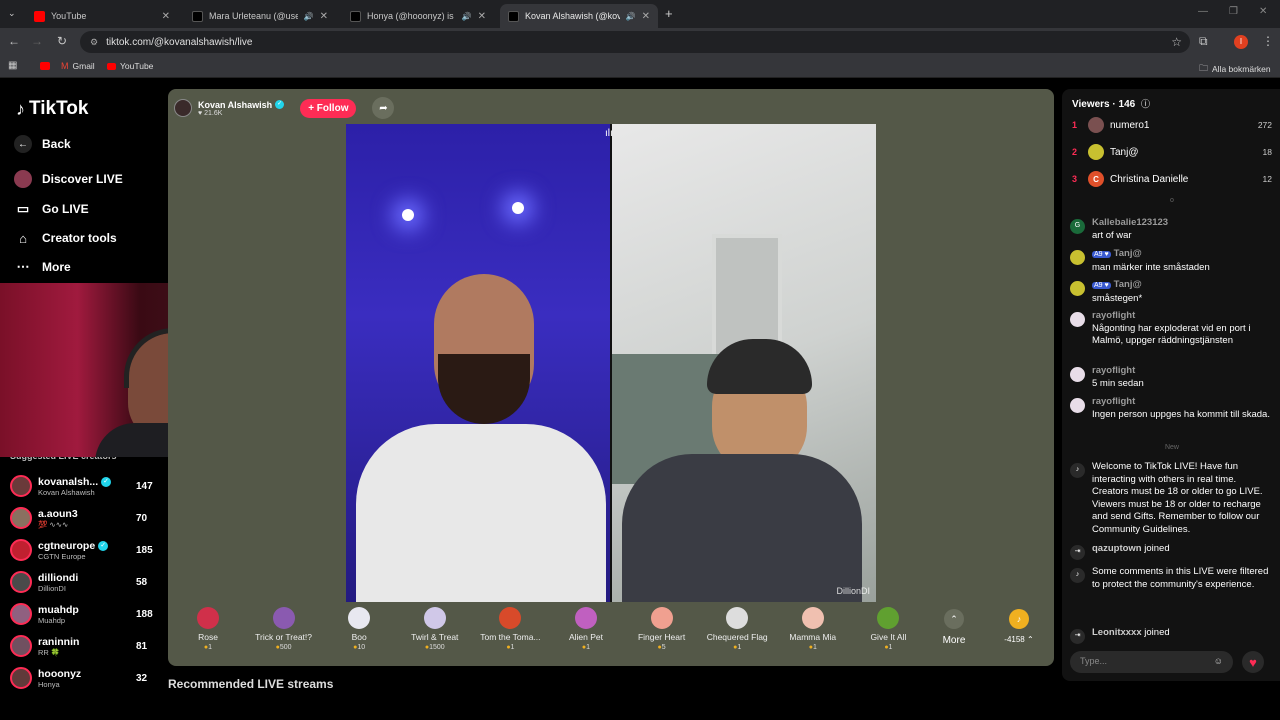 This screenshot has height=720, width=1280. Describe the element at coordinates (1117, 548) in the screenshot. I see `join-user: qazuptown` at that location.